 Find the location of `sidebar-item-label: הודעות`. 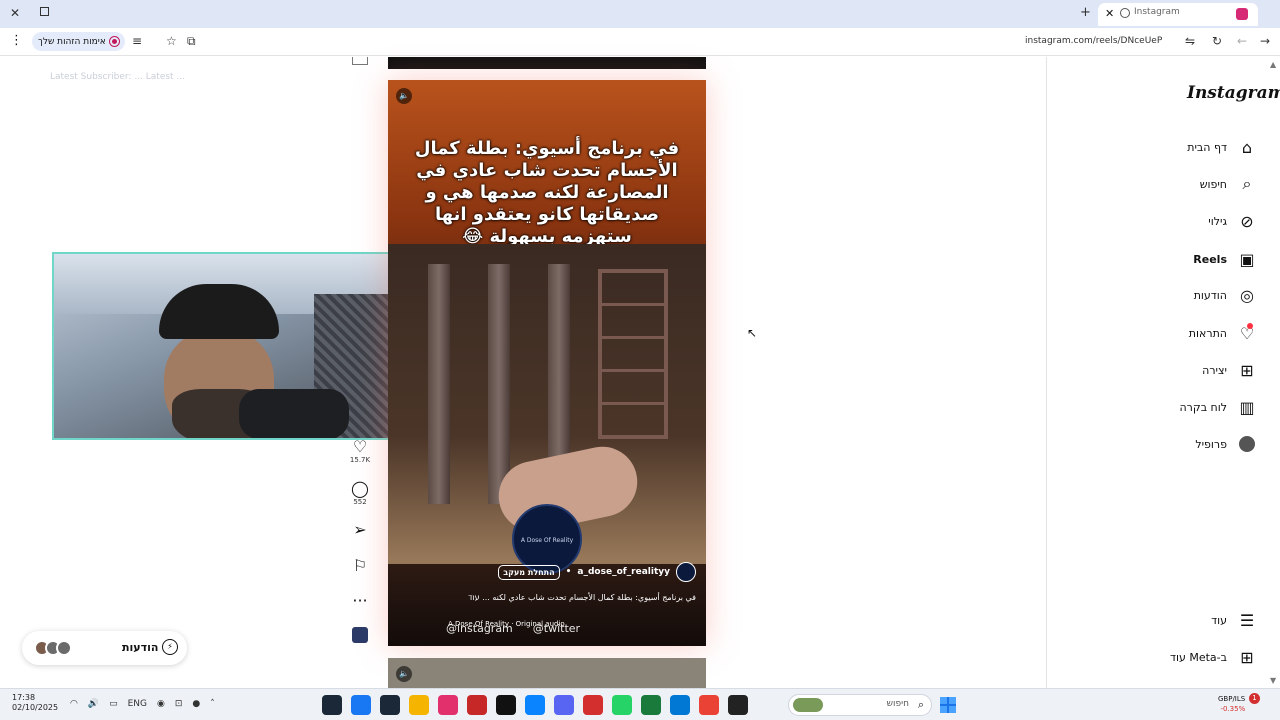

sidebar-item-label: הודעות is located at coordinates (1210, 295).